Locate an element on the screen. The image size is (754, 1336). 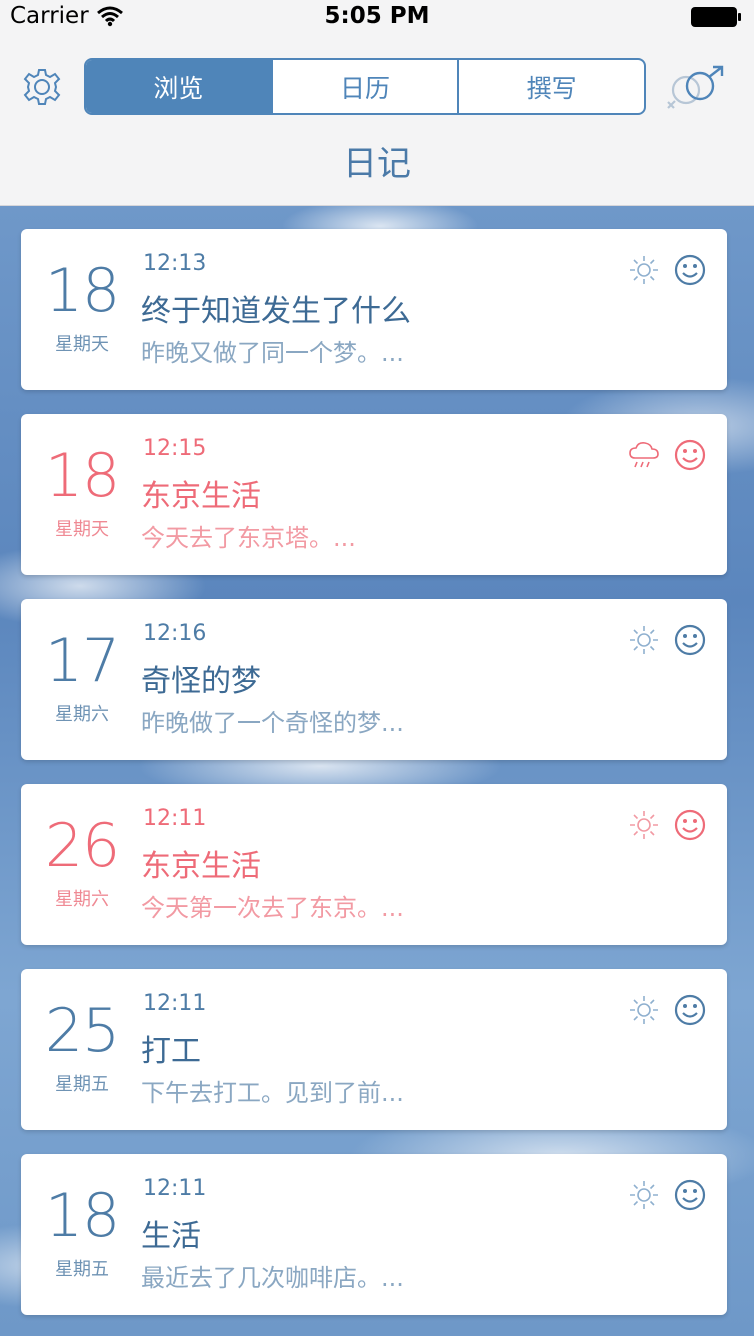
entry-title: 打工 is located at coordinates (171, 1051).